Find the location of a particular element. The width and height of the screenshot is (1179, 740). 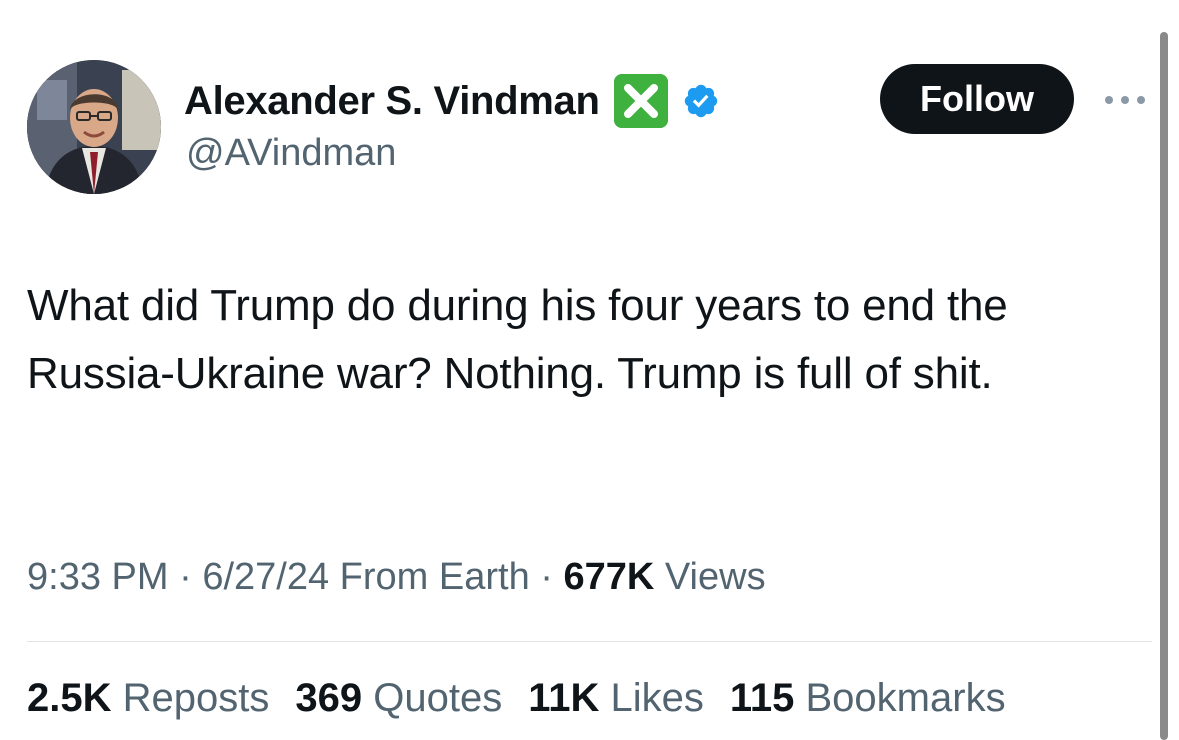

likes-stat: 11K Likes is located at coordinates (616, 698).